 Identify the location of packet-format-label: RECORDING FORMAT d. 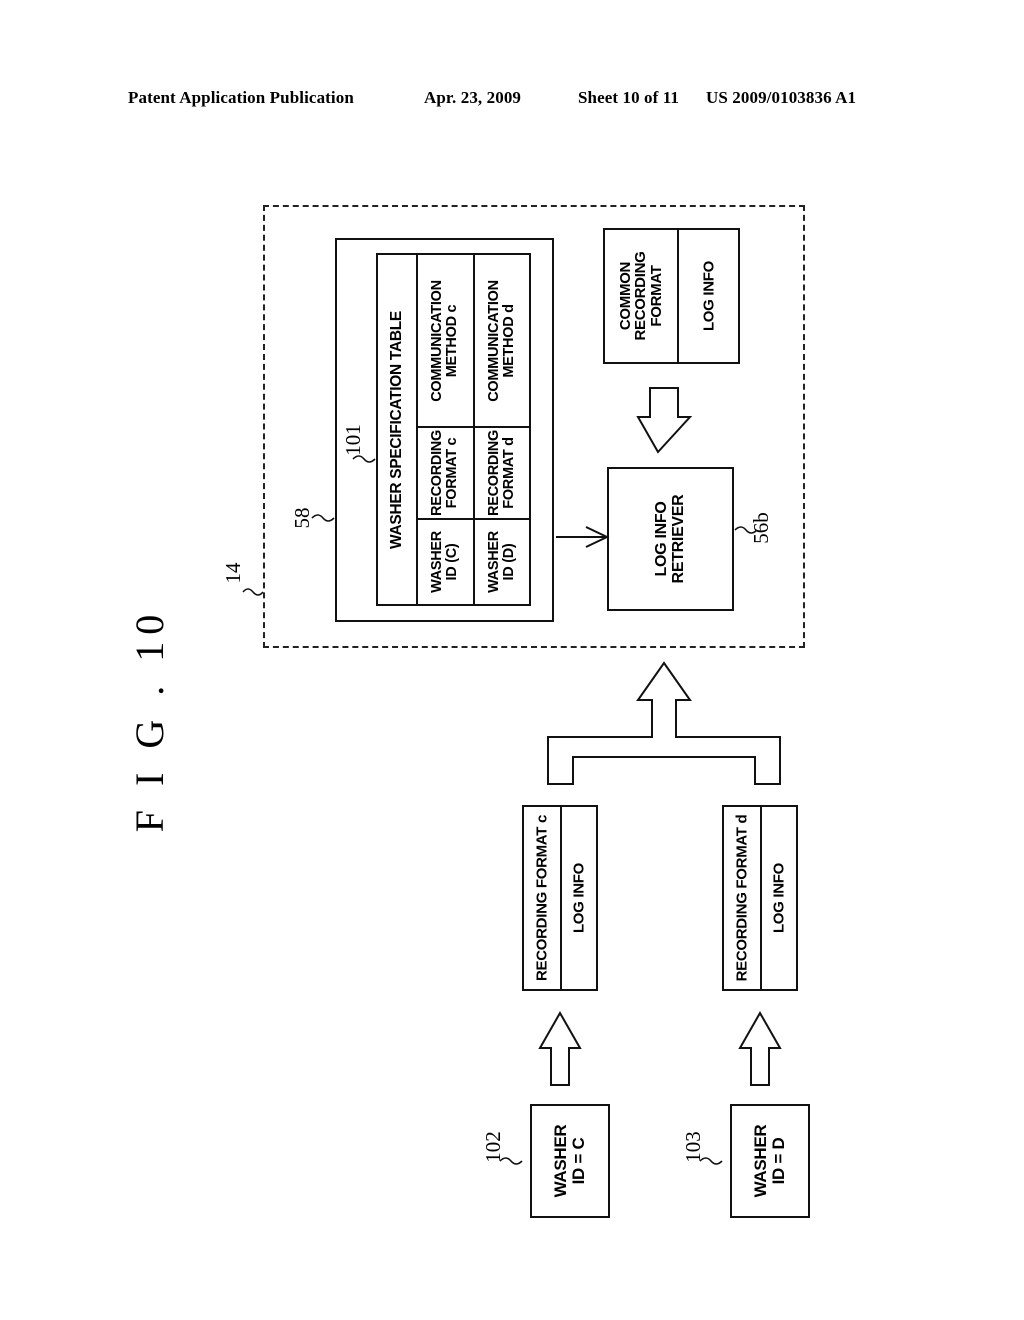
(742, 898).